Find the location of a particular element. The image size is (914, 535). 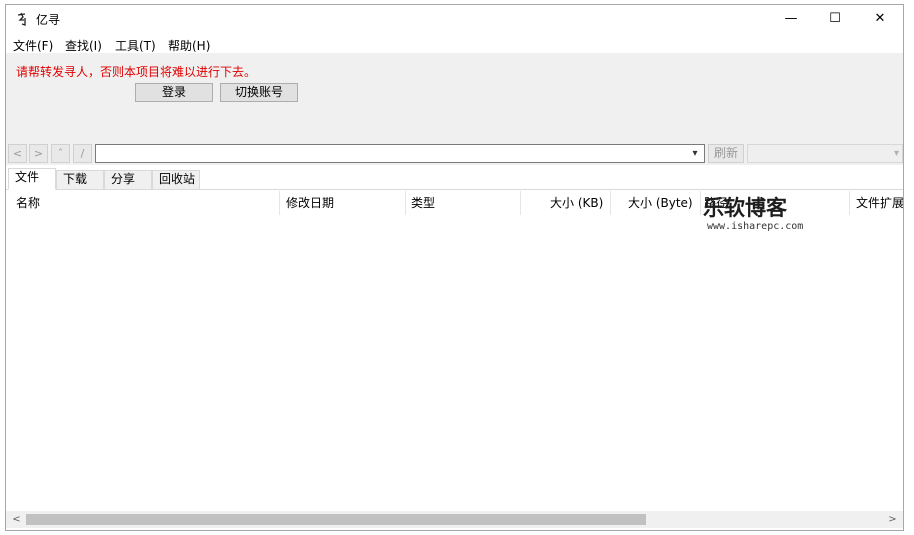

horizontal-scrollbar: < > is located at coordinates (454, 519).